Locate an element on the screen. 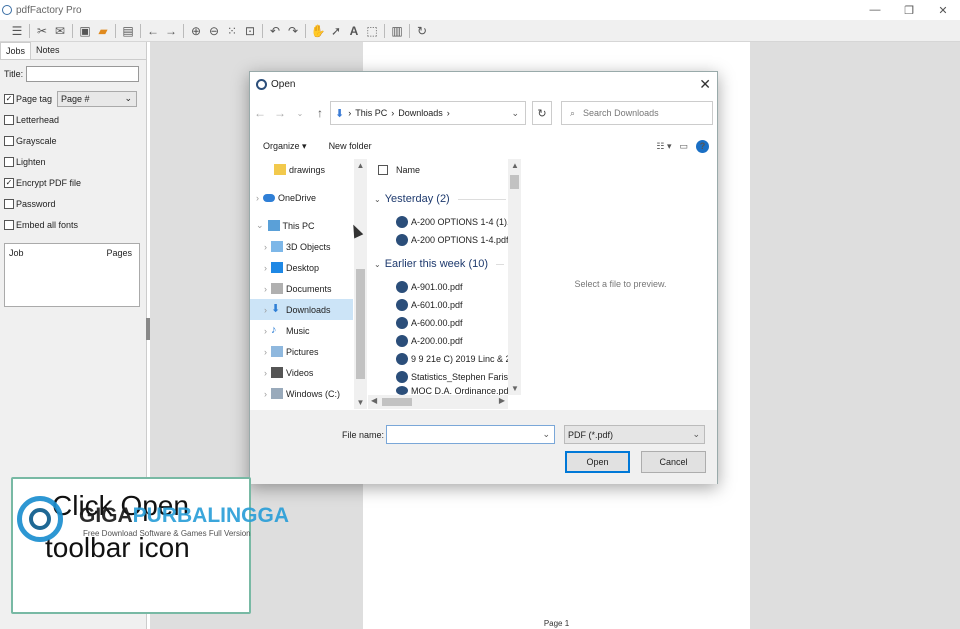  column-pages: Pages is located at coordinates (119, 253).